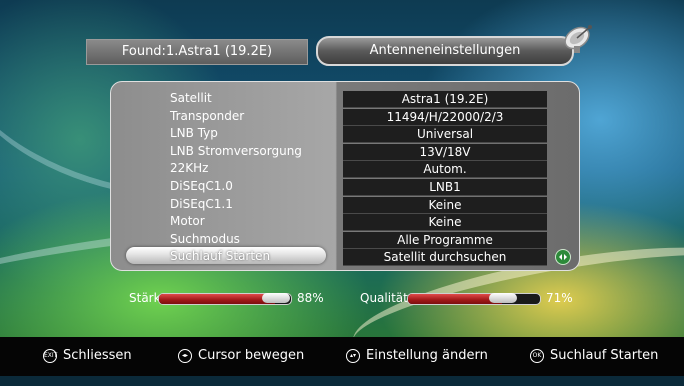 This screenshot has height=386, width=684. I want to click on setting-label: DiSEqC1.1, so click(201, 204).